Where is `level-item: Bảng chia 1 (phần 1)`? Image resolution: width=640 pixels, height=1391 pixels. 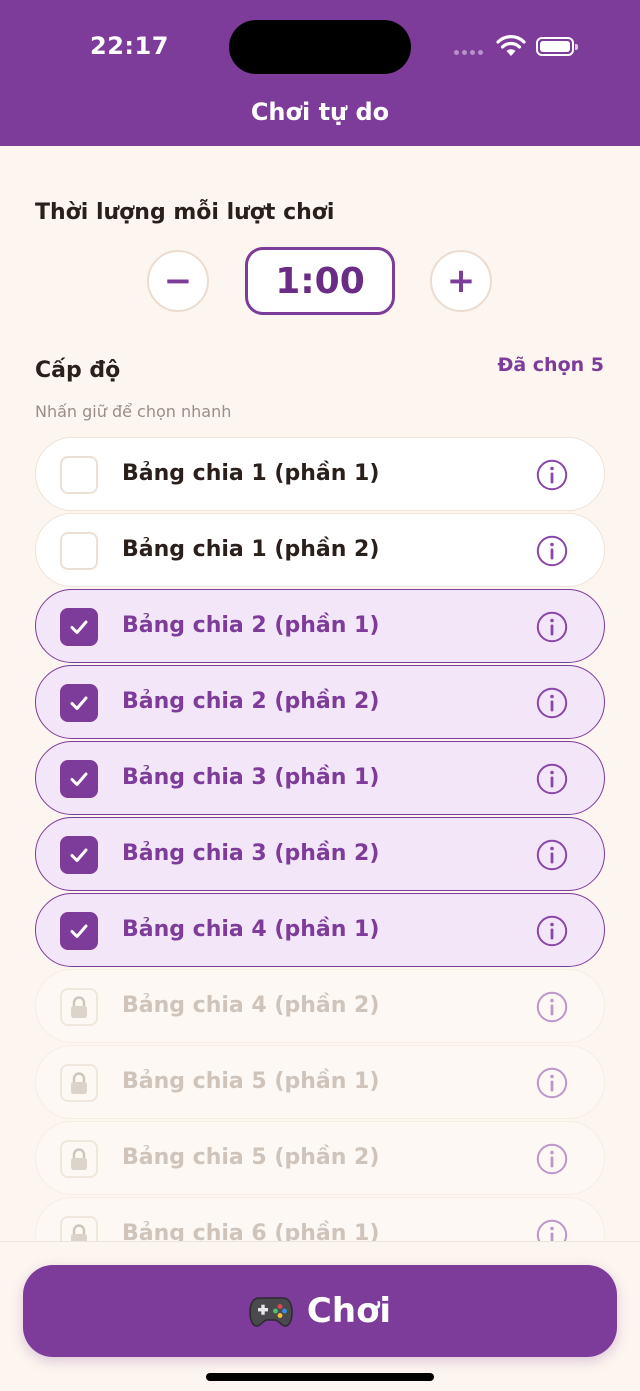
level-item: Bảng chia 1 (phần 1) is located at coordinates (320, 474).